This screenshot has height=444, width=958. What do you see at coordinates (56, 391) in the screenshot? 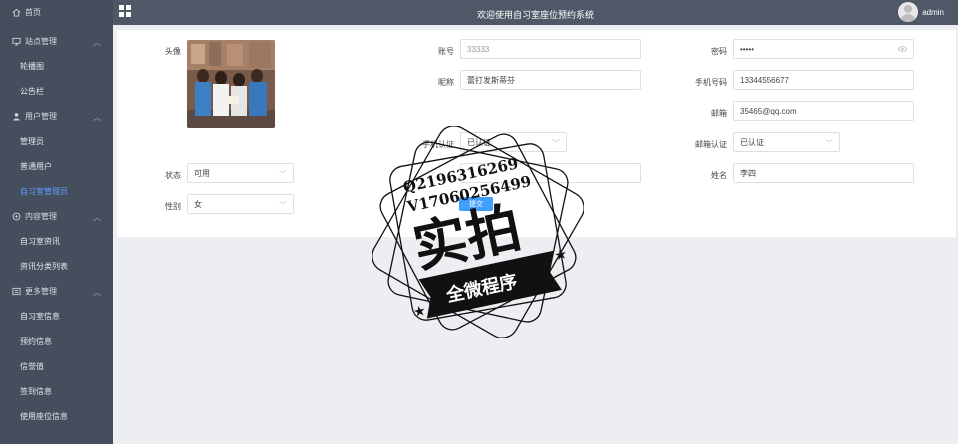
I see `sidebar-item-signin: 签到信息` at bounding box center [56, 391].